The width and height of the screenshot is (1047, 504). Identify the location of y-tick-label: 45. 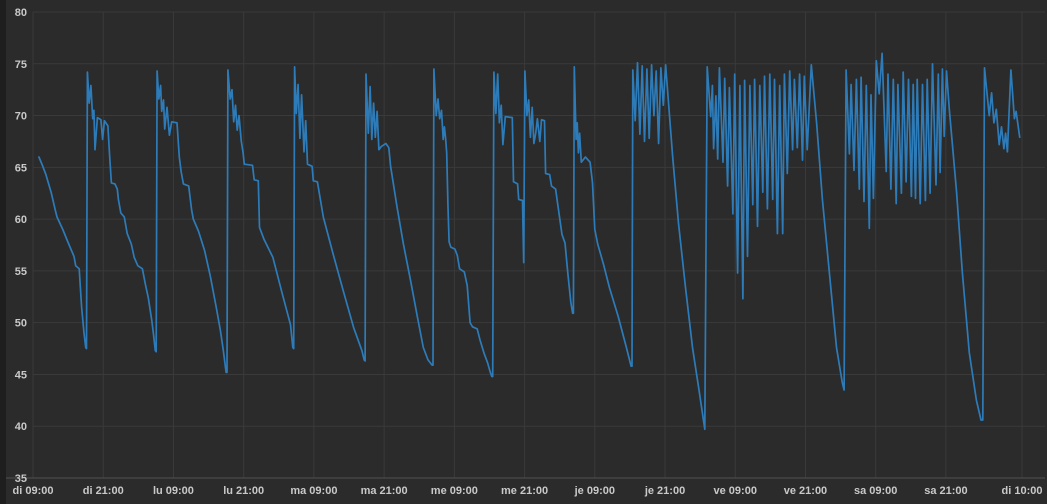
(21, 375).